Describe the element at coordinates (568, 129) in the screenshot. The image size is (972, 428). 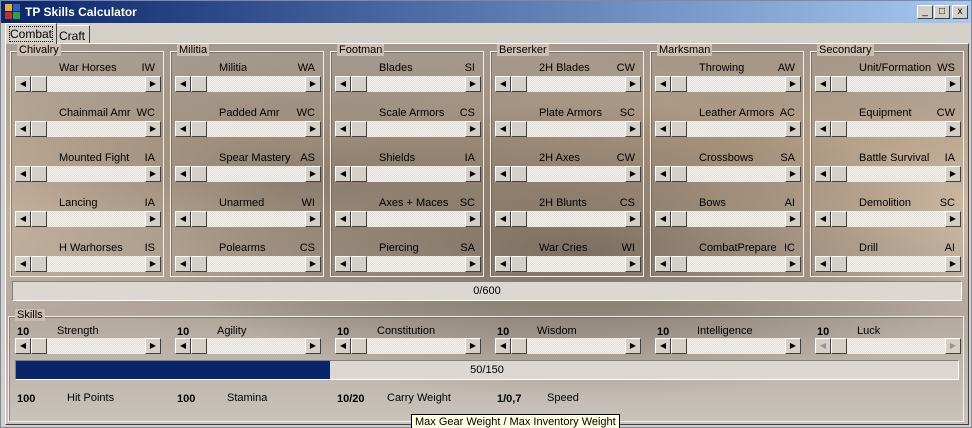
I see `skill-slider-plate-armors: ◀ ▶` at that location.